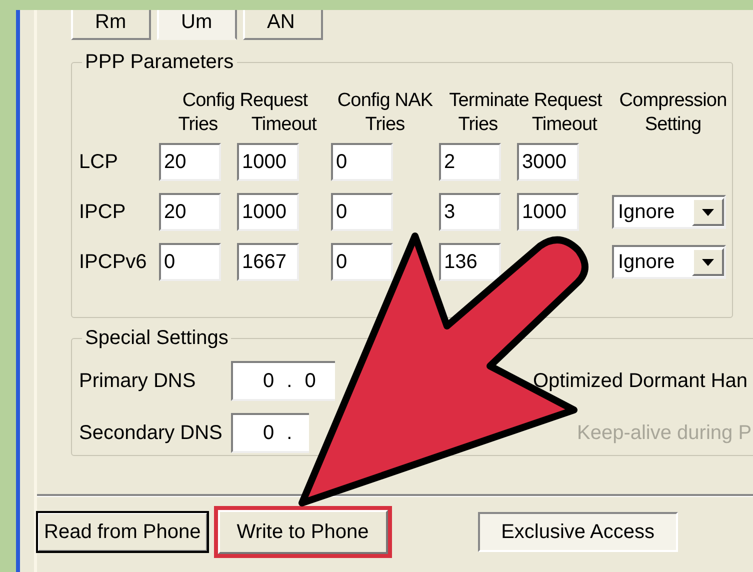  What do you see at coordinates (385, 101) in the screenshot?
I see `column-header: Config NAK` at bounding box center [385, 101].